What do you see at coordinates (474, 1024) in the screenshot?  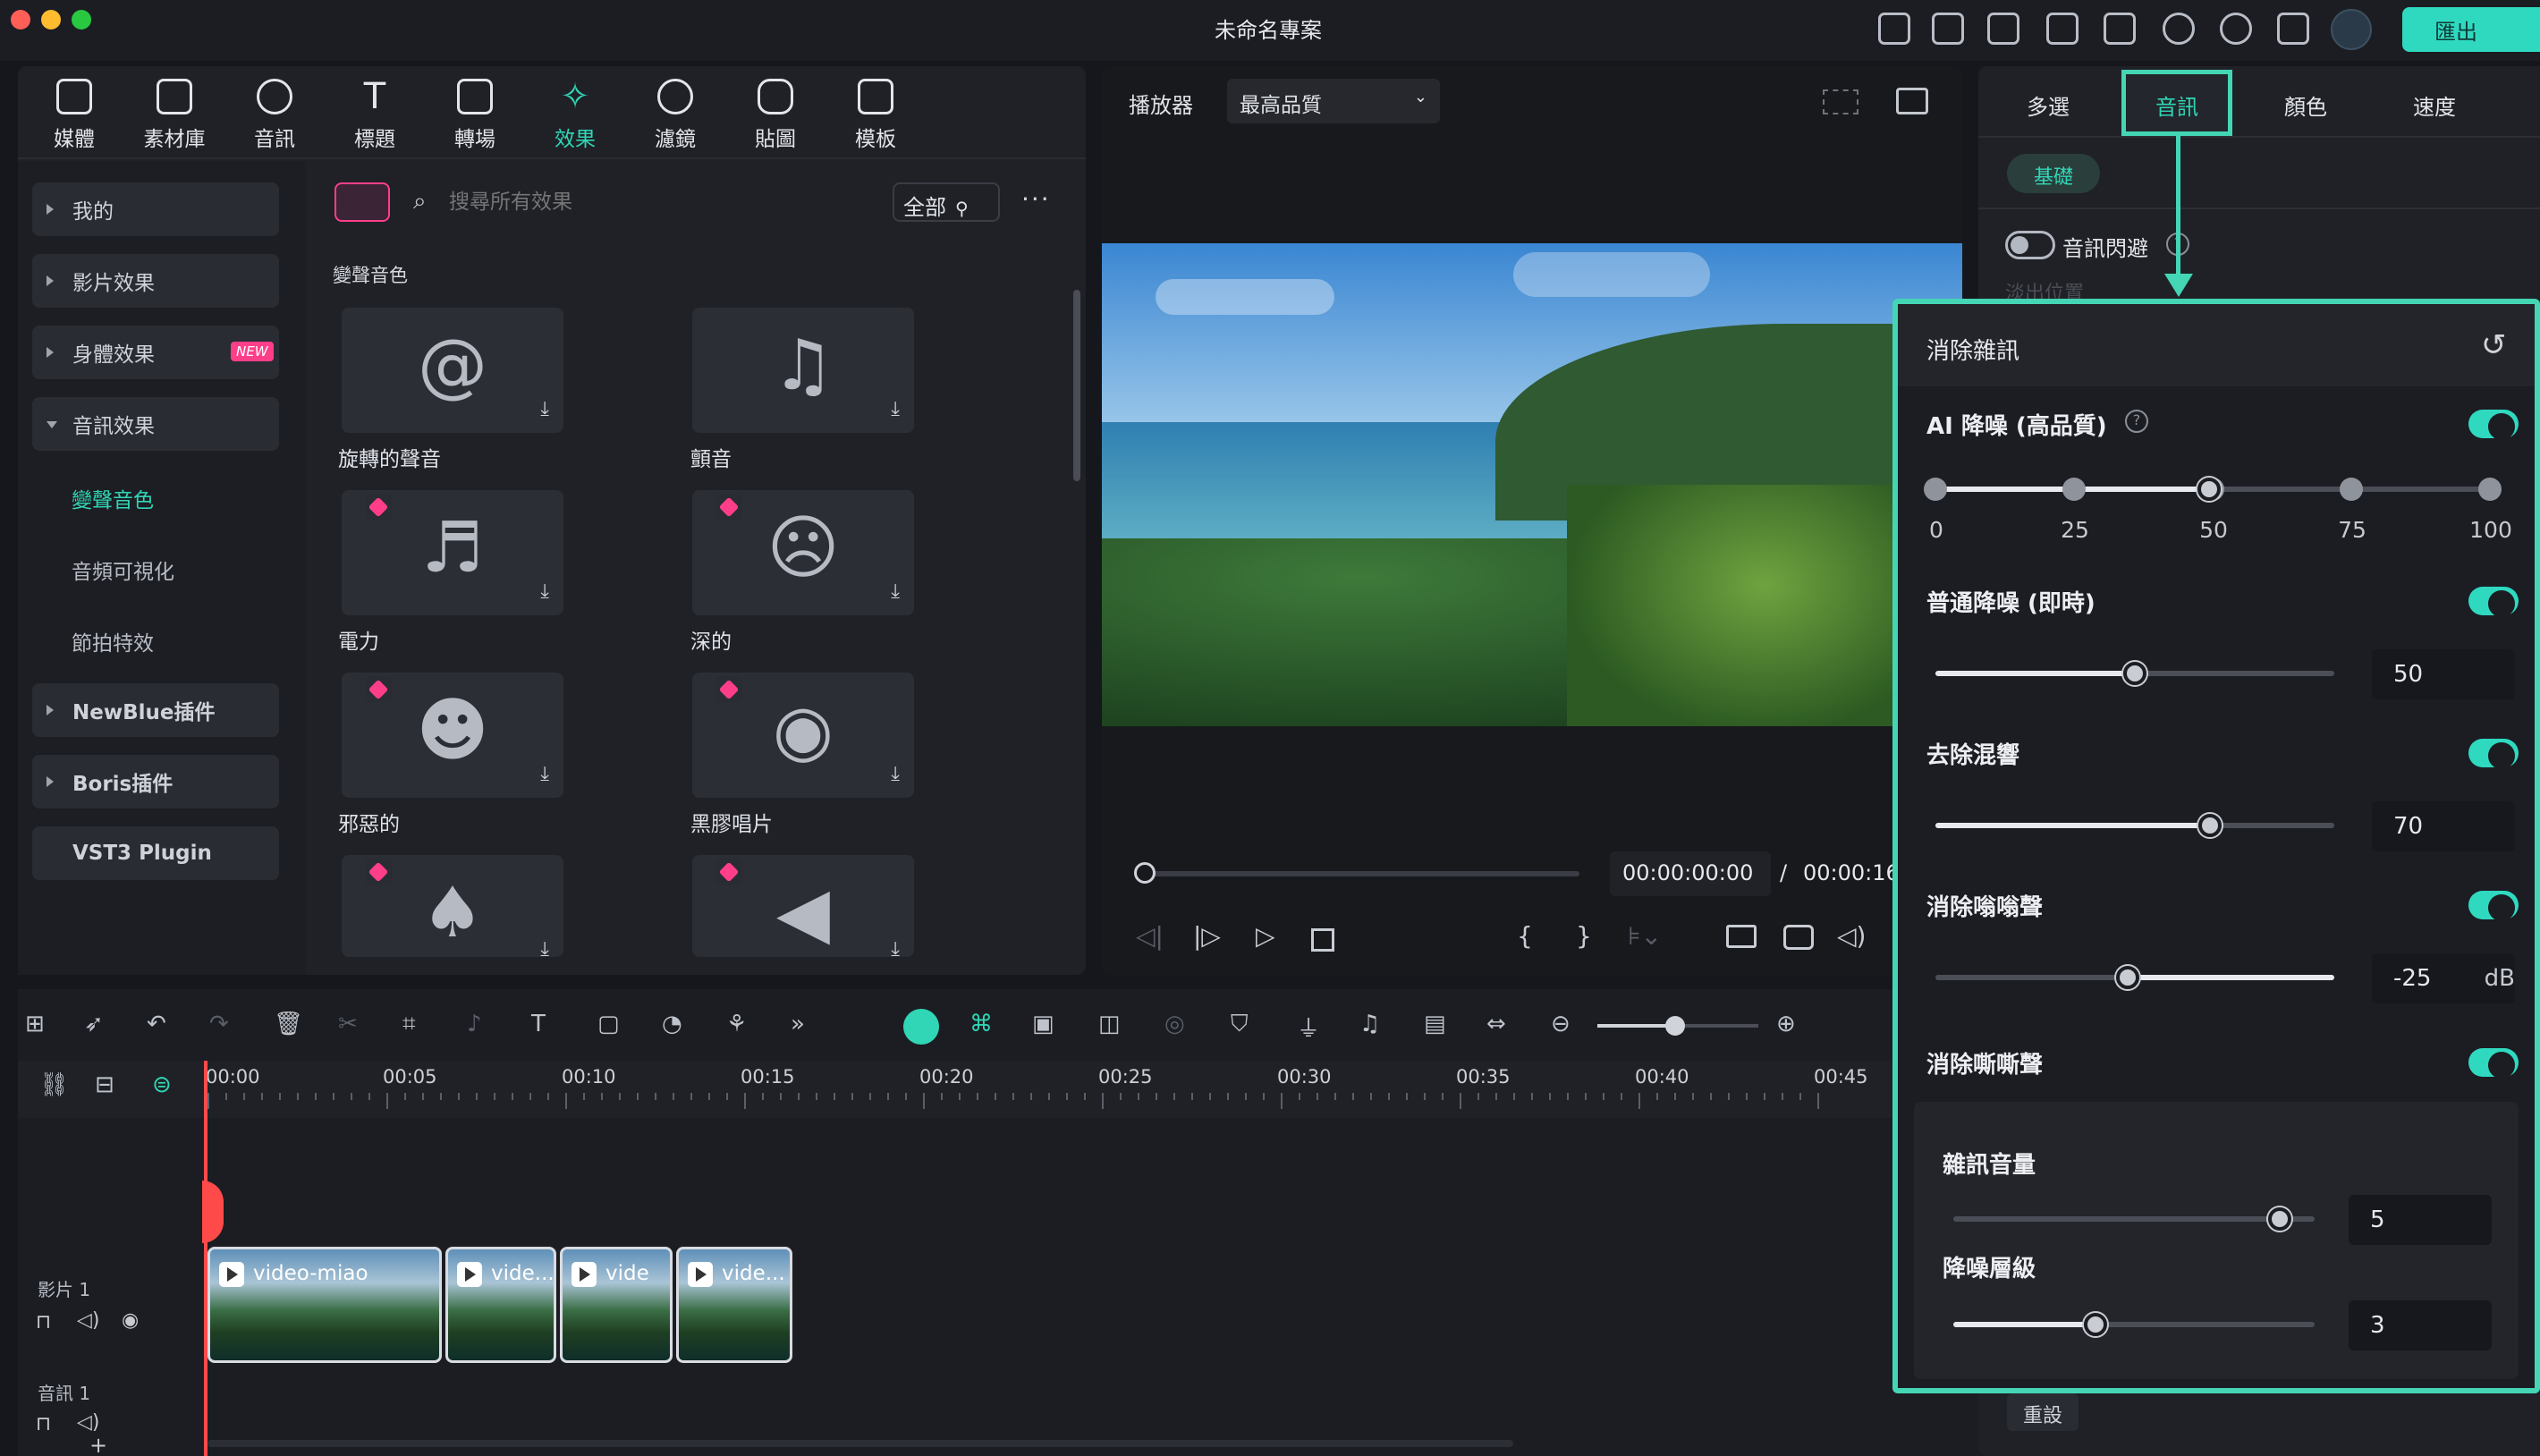 I see `audio-edit-icon: ♪` at bounding box center [474, 1024].